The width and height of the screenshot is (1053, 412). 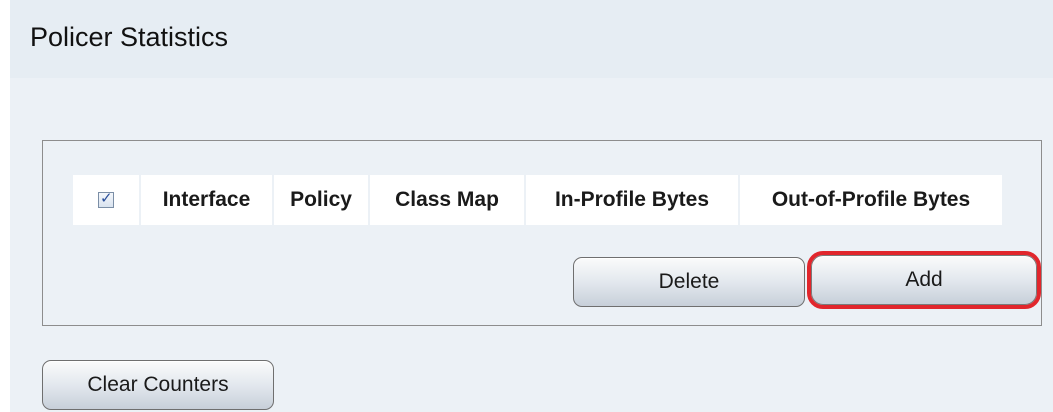 I want to click on column-header-out-of-profile-bytes: Out-of-Profile Bytes, so click(x=871, y=200).